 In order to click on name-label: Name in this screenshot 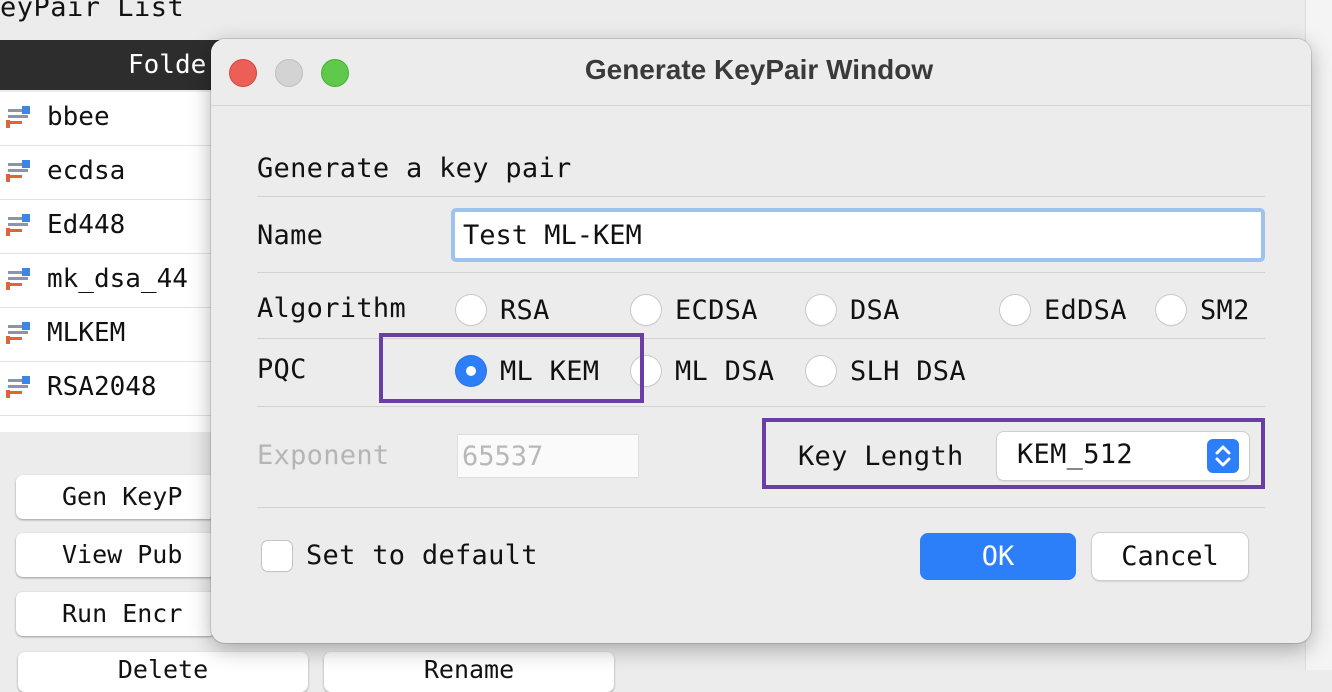, I will do `click(290, 235)`.